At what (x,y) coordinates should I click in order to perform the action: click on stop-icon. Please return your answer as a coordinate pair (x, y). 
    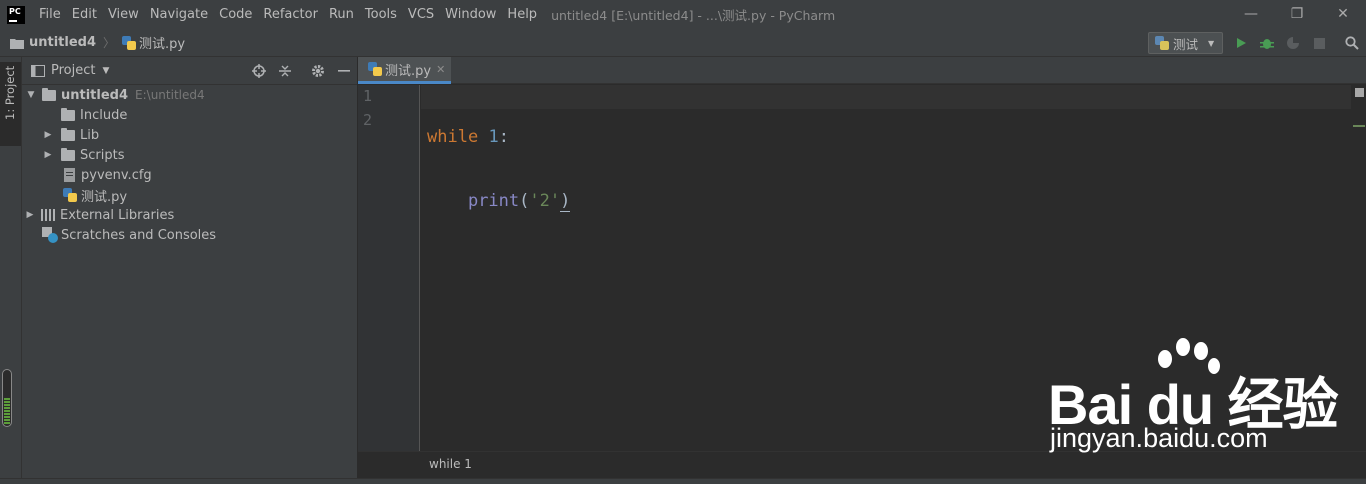
    Looking at the image, I should click on (1319, 43).